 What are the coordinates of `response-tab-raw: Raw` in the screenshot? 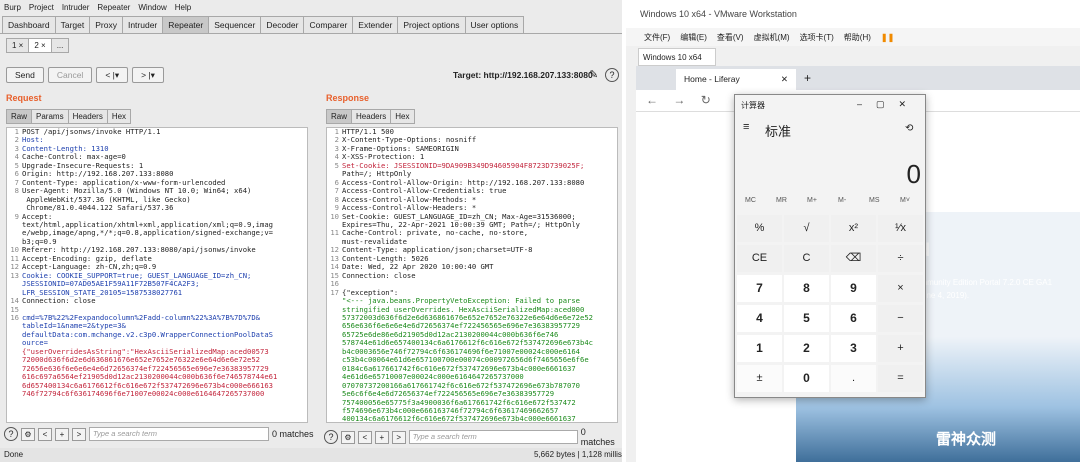 It's located at (339, 116).